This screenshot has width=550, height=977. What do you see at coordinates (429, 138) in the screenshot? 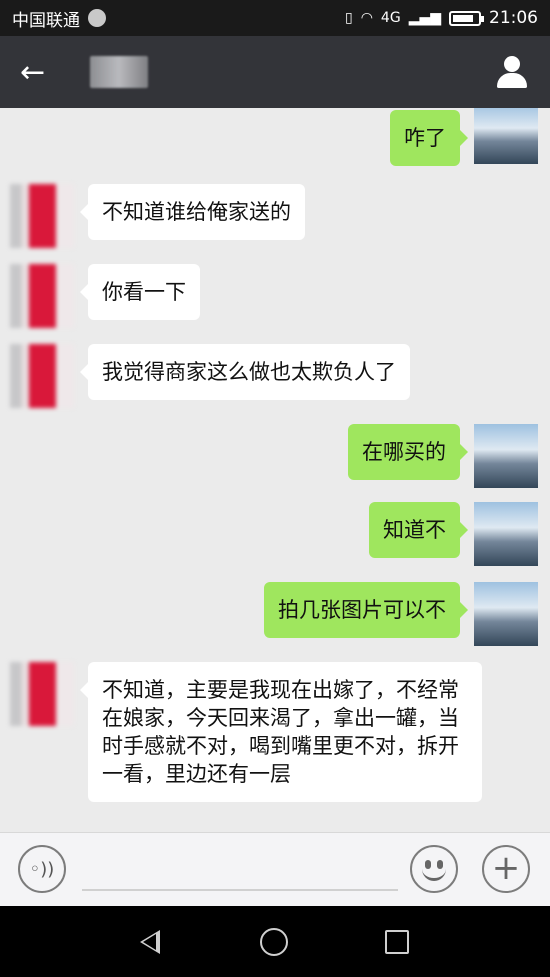
I see `message-bubble: 咋了` at bounding box center [429, 138].